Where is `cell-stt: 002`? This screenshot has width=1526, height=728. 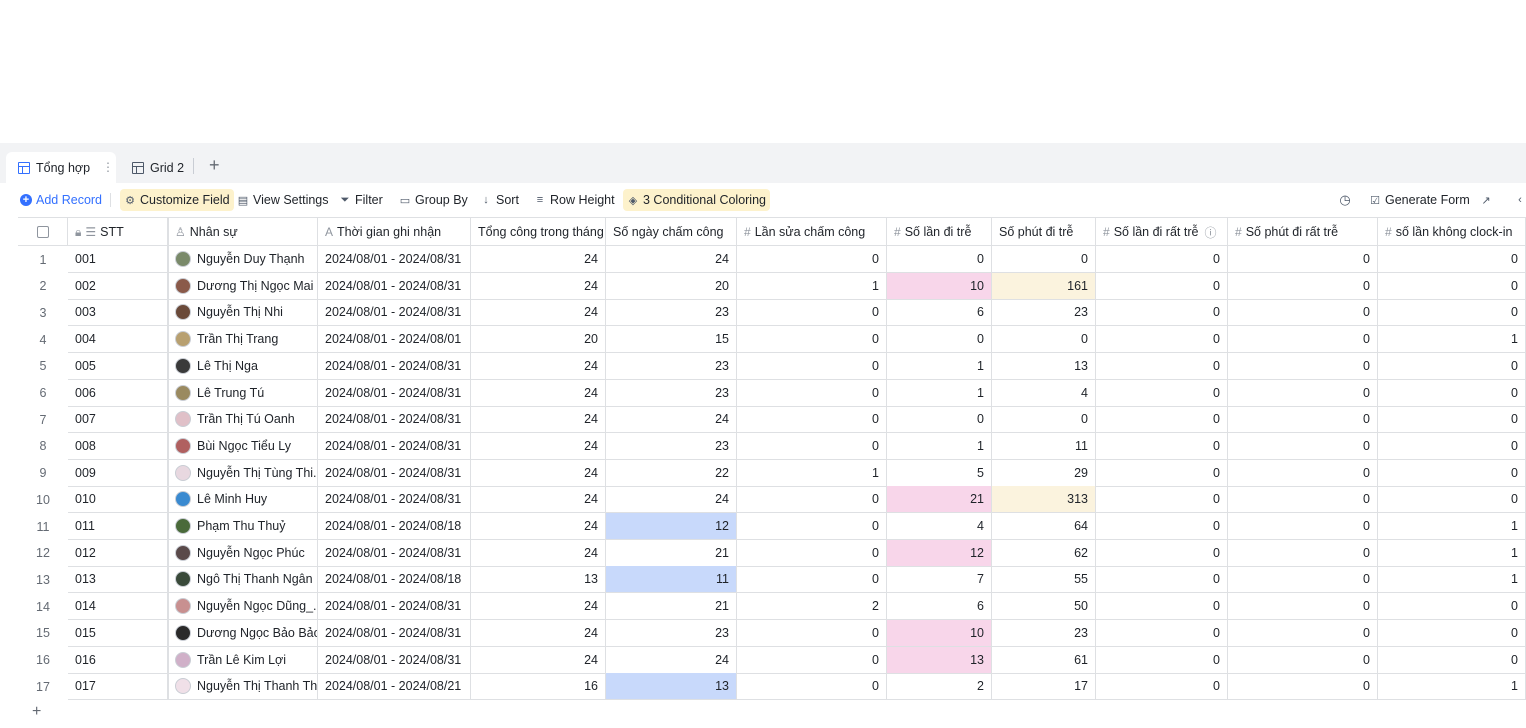
cell-stt: 002 is located at coordinates (118, 286).